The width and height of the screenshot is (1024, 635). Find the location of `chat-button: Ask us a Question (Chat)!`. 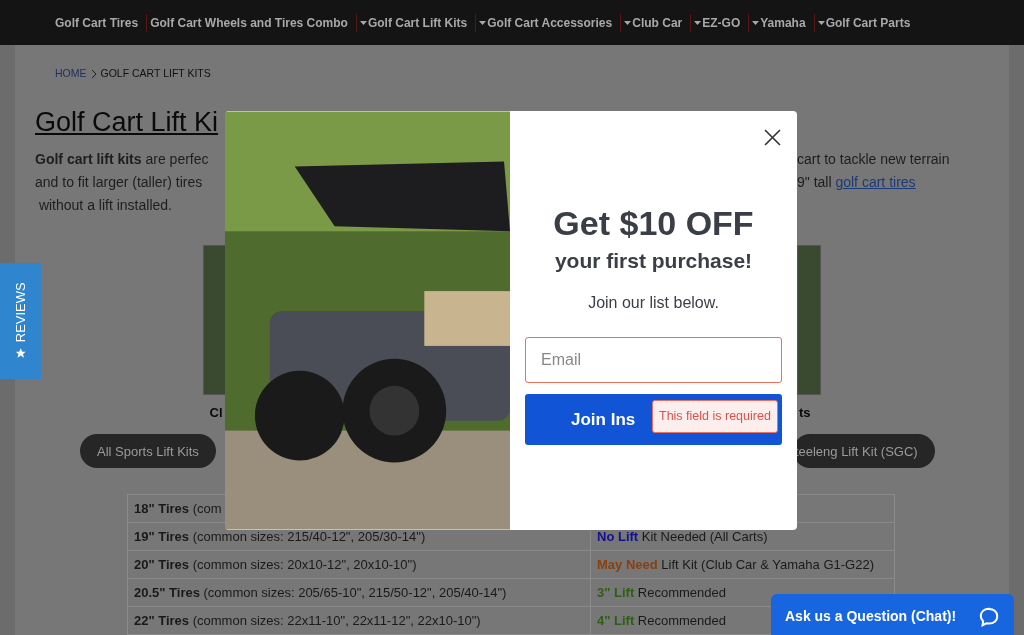

chat-button: Ask us a Question (Chat)! is located at coordinates (892, 614).